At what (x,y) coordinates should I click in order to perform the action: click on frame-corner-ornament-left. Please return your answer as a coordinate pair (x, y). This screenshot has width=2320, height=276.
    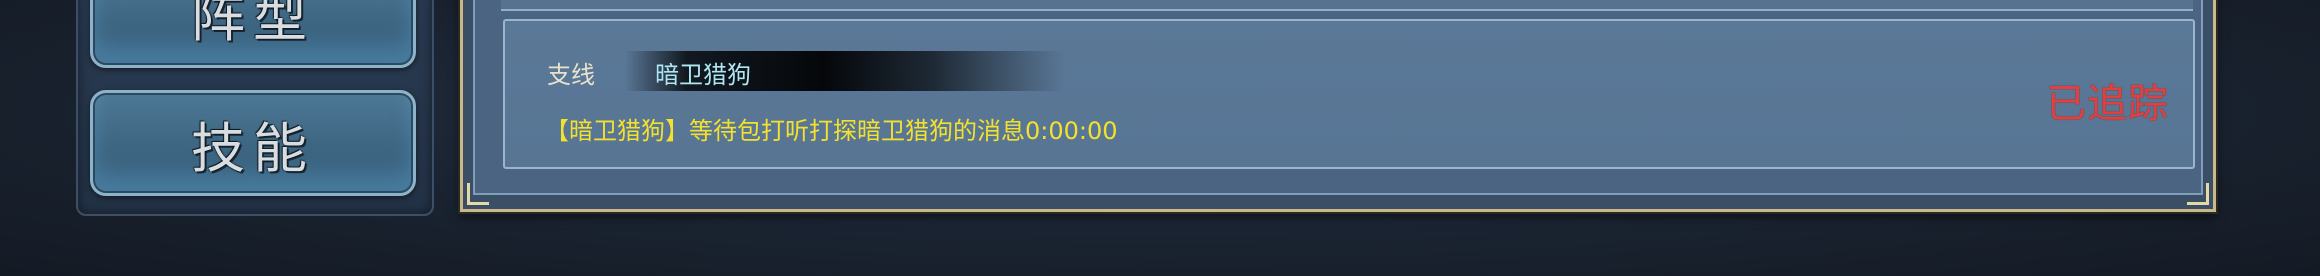
    Looking at the image, I should click on (478, 194).